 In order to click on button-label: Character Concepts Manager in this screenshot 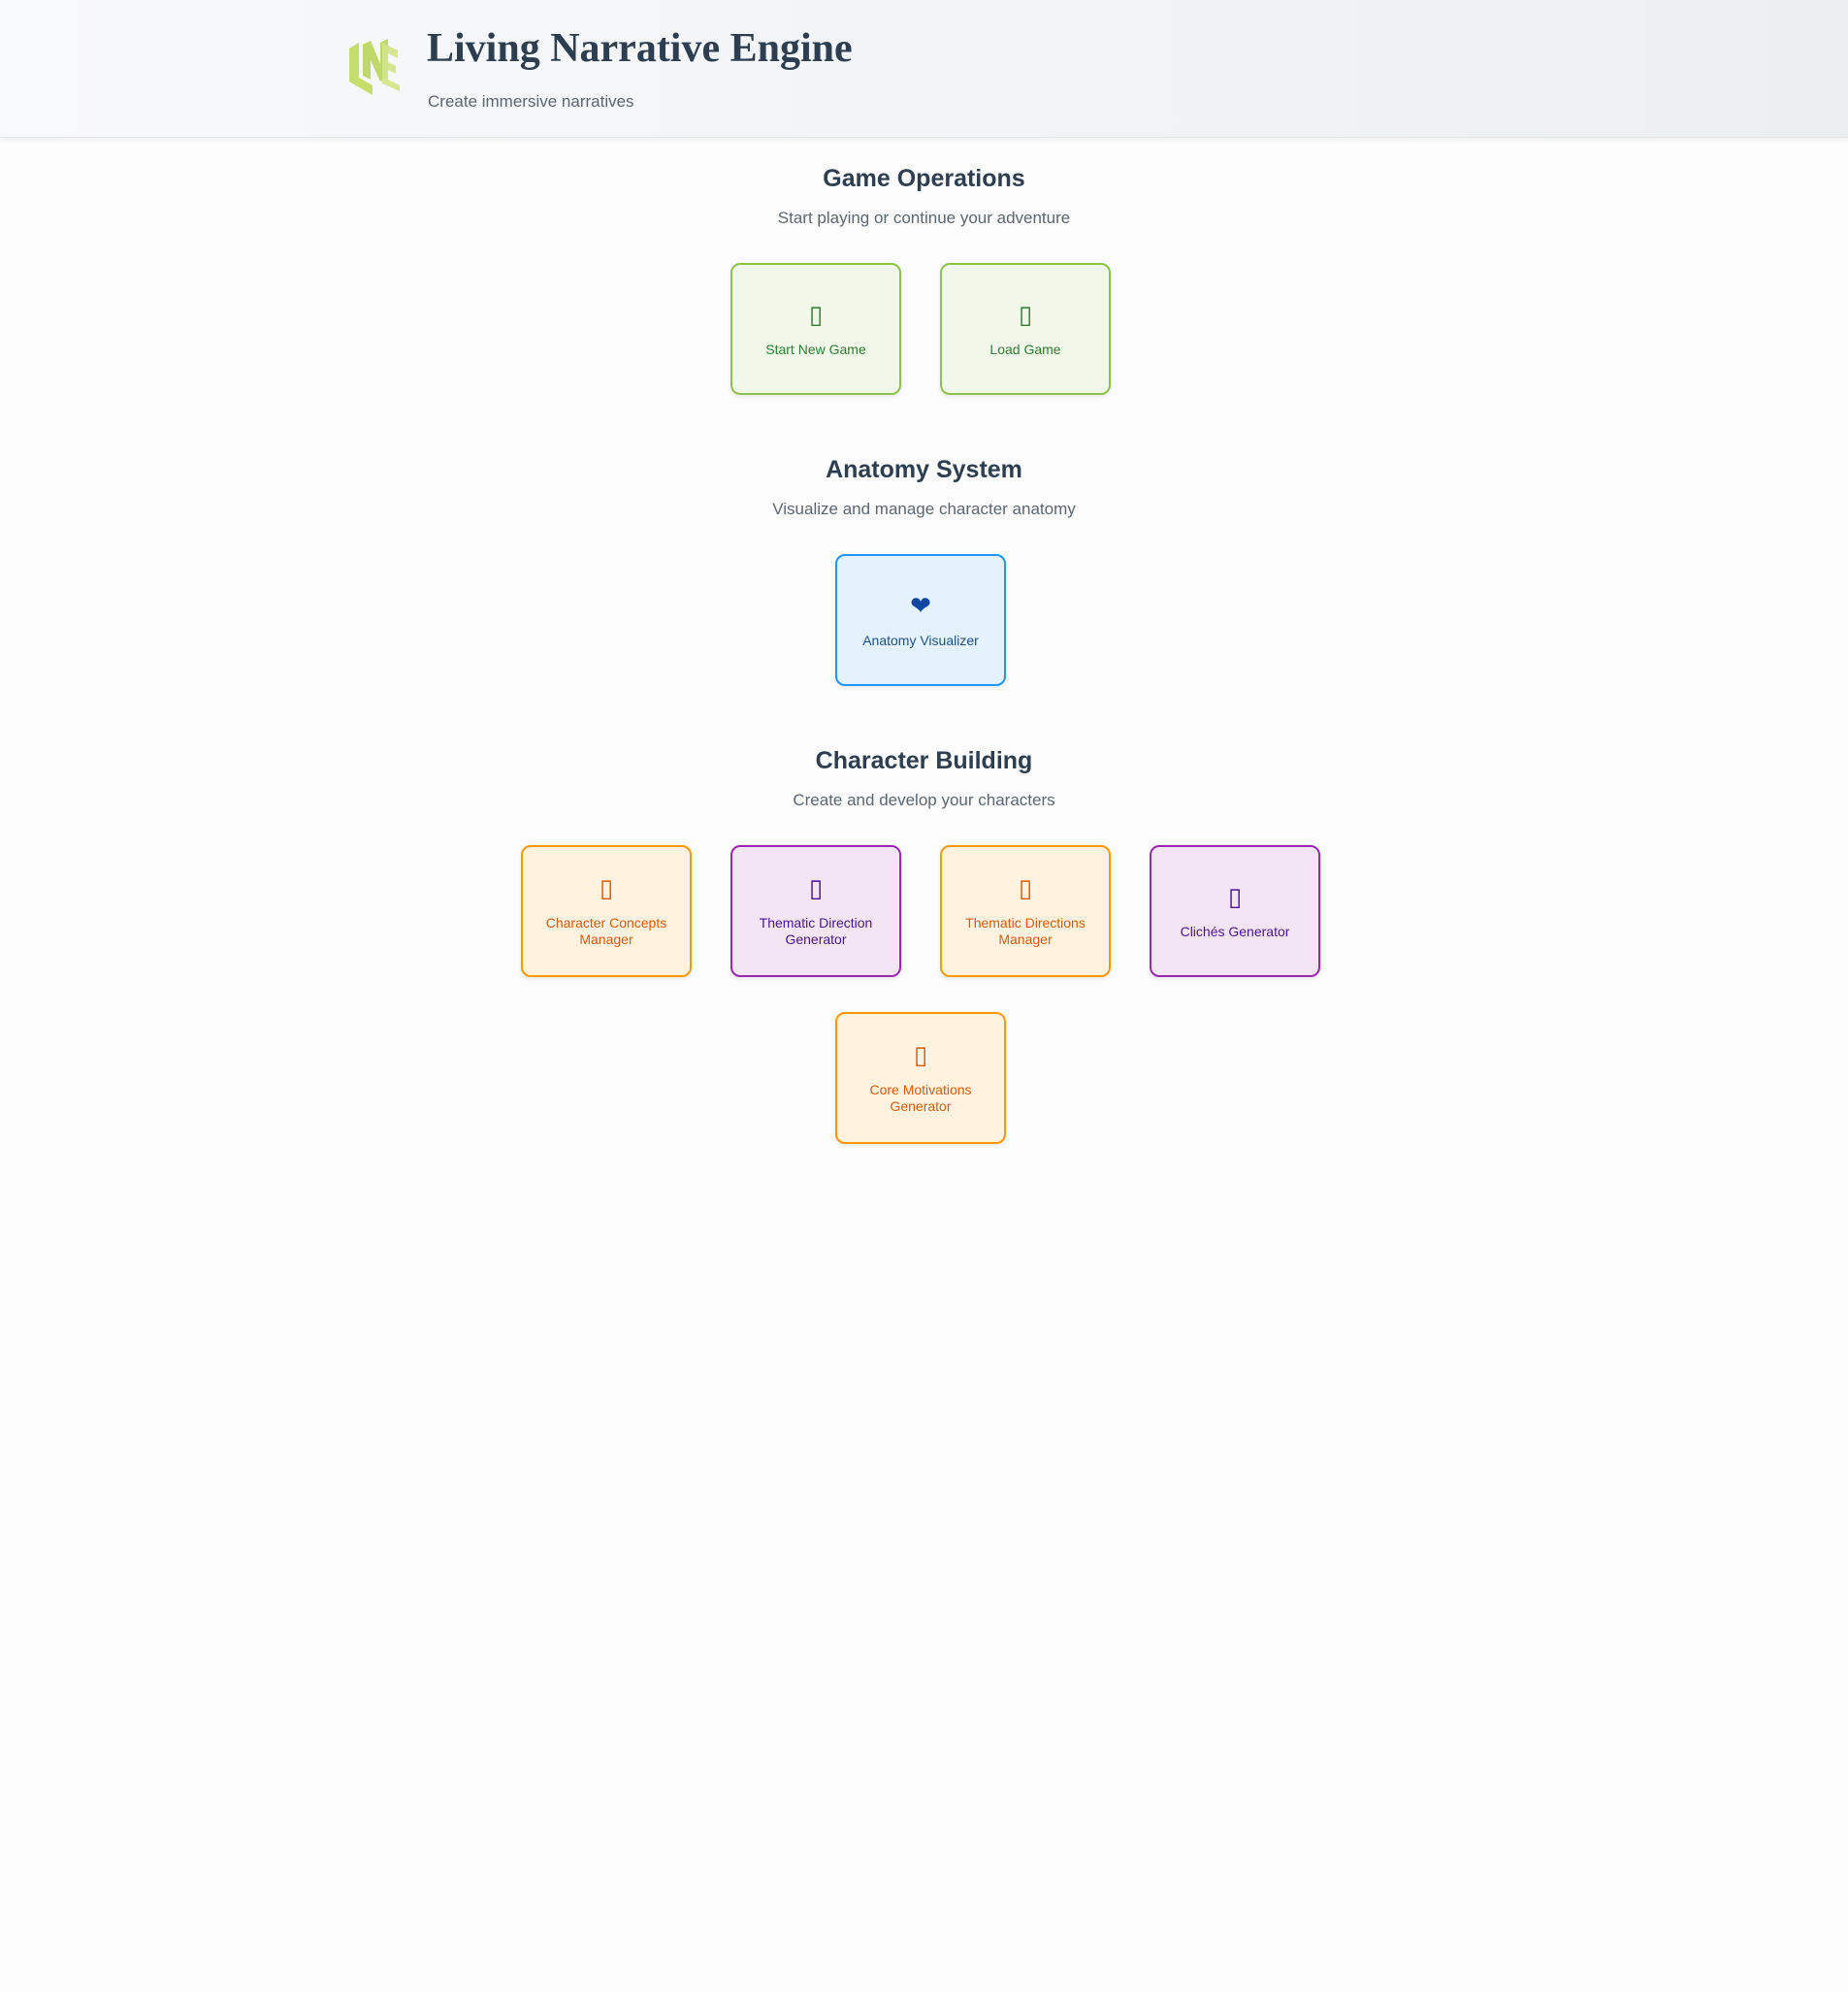, I will do `click(606, 931)`.